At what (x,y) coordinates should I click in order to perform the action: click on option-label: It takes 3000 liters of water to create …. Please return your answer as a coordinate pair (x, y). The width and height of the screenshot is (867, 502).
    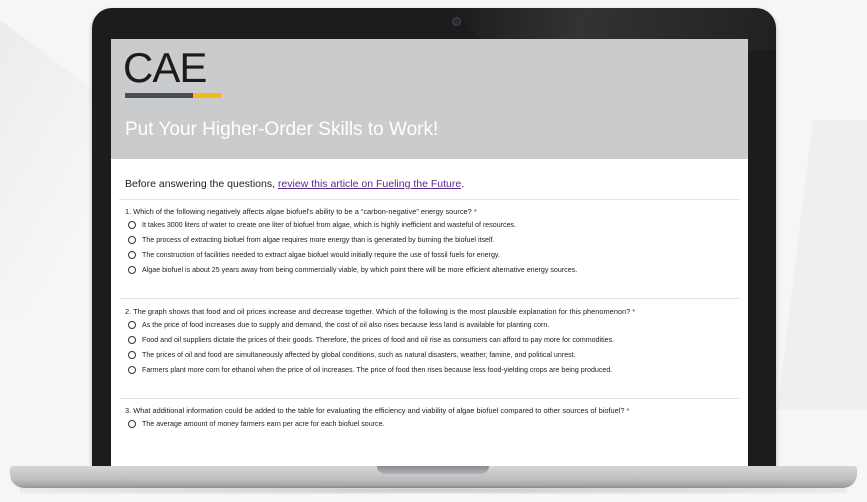
    Looking at the image, I should click on (329, 224).